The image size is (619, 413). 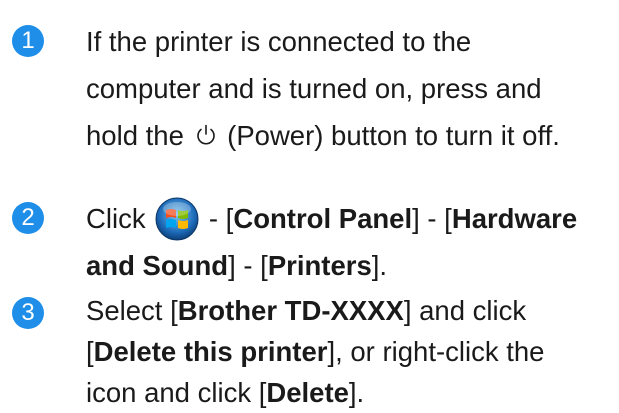 I want to click on text-line: hold the (Power) button to turn it off., so click(x=350, y=135).